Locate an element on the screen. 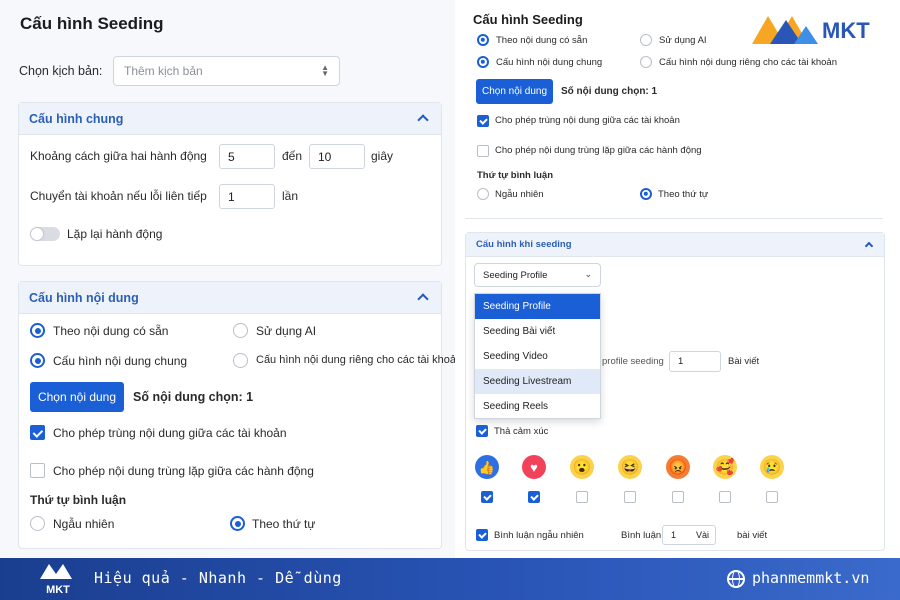 The height and width of the screenshot is (600, 900). footer-slogan: Hiệu quả - Nhanh - Dễ dùng is located at coordinates (218, 578).